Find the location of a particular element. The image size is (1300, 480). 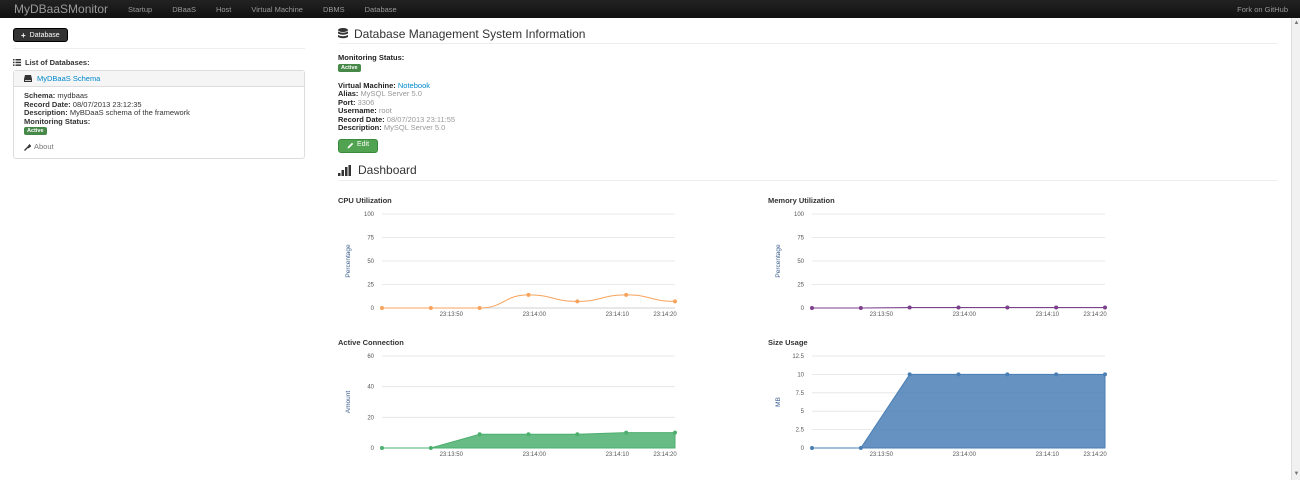

size-chart-title: Size Usage is located at coordinates (788, 342).